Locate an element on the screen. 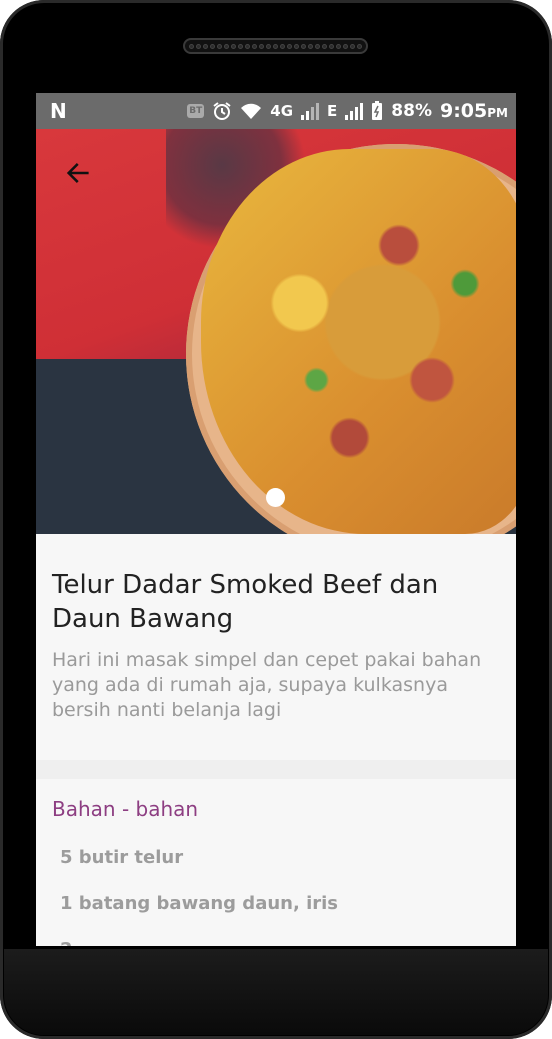 The height and width of the screenshot is (1039, 552). clock-ampm: PM is located at coordinates (497, 113).